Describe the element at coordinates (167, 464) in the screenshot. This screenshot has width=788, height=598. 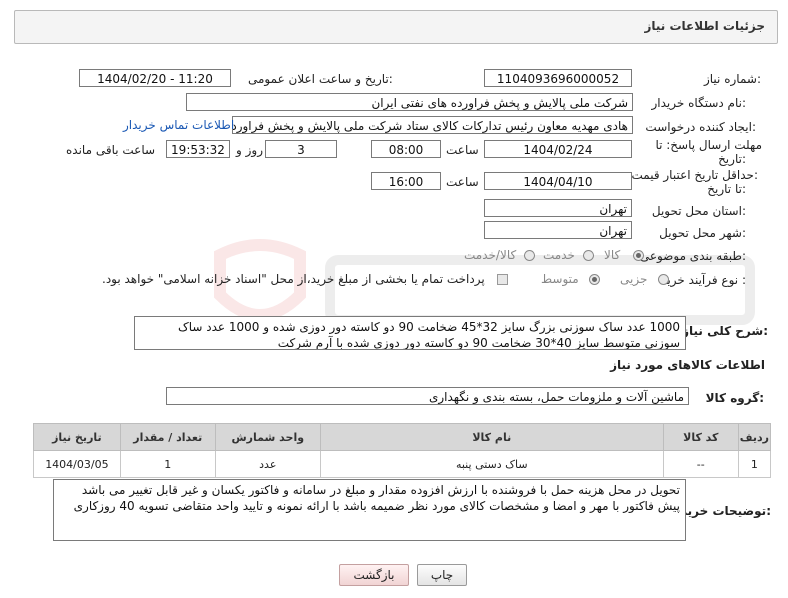
I see `cell-qty: 1` at that location.